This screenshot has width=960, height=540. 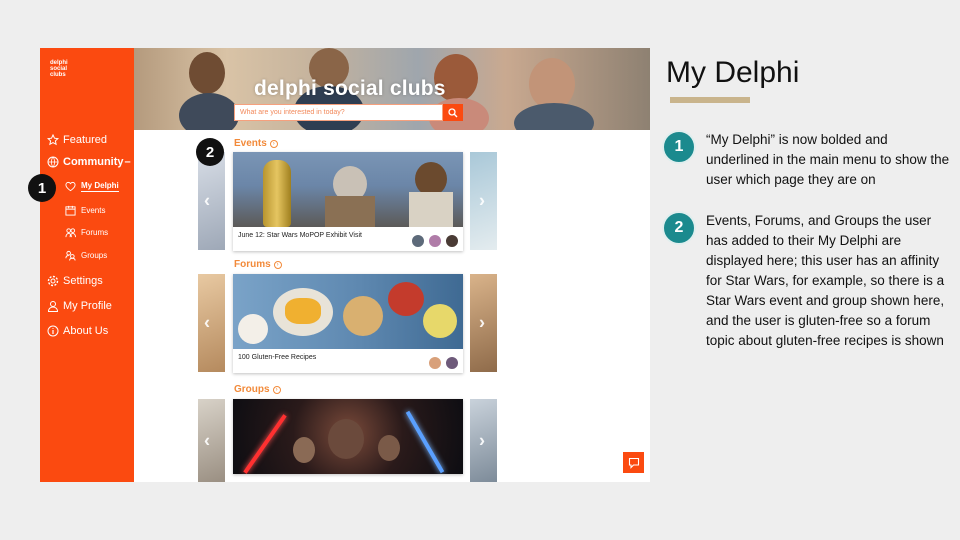 What do you see at coordinates (348, 189) in the screenshot?
I see `event-card-image` at bounding box center [348, 189].